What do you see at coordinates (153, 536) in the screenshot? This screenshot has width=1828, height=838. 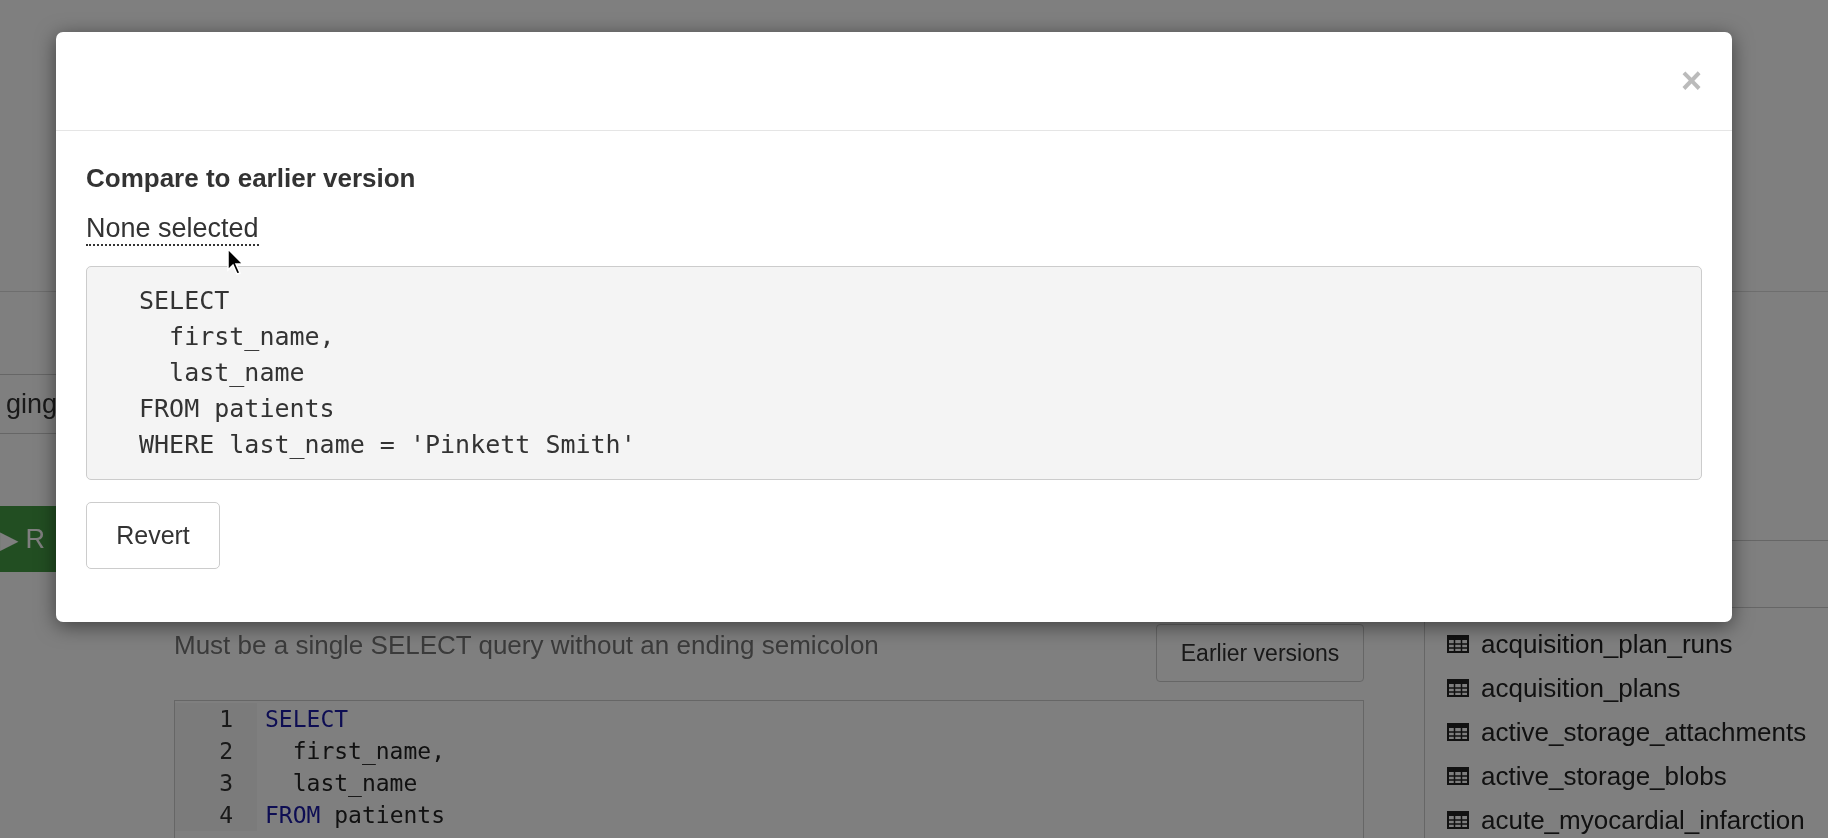 I see `revert-button: Revert` at bounding box center [153, 536].